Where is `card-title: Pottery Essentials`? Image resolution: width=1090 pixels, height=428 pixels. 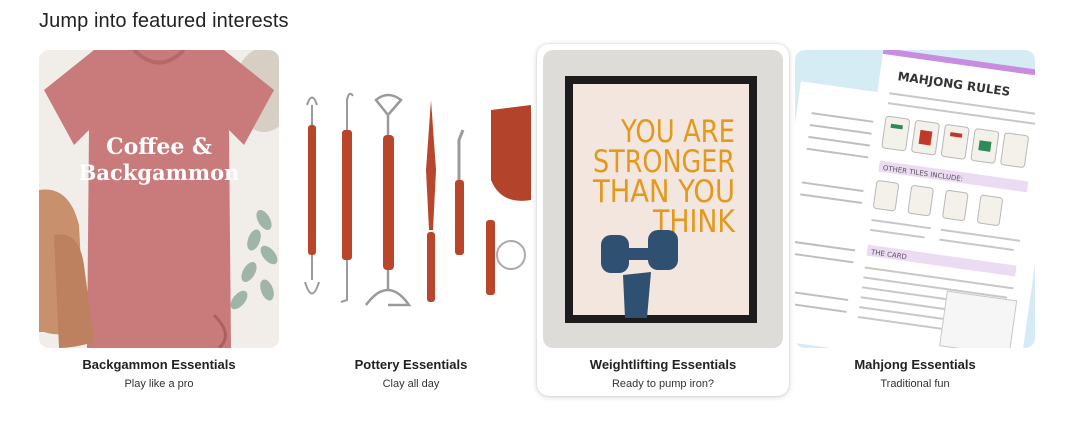 card-title: Pottery Essentials is located at coordinates (411, 364).